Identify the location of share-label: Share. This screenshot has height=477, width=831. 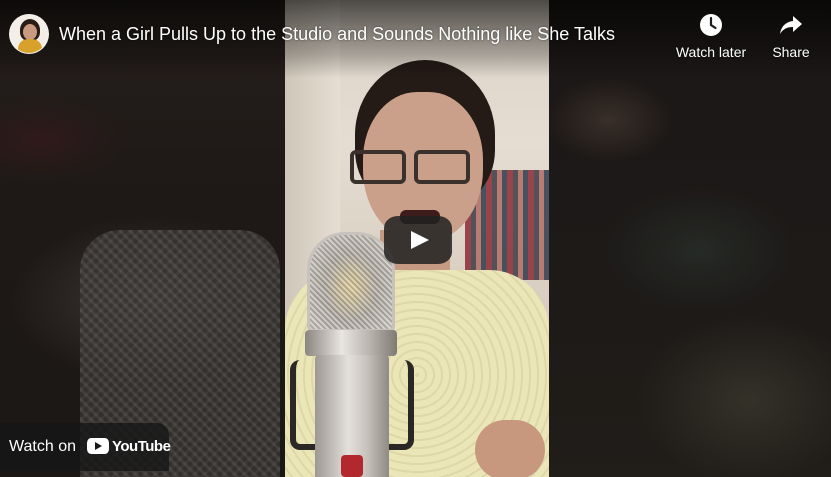
(791, 52).